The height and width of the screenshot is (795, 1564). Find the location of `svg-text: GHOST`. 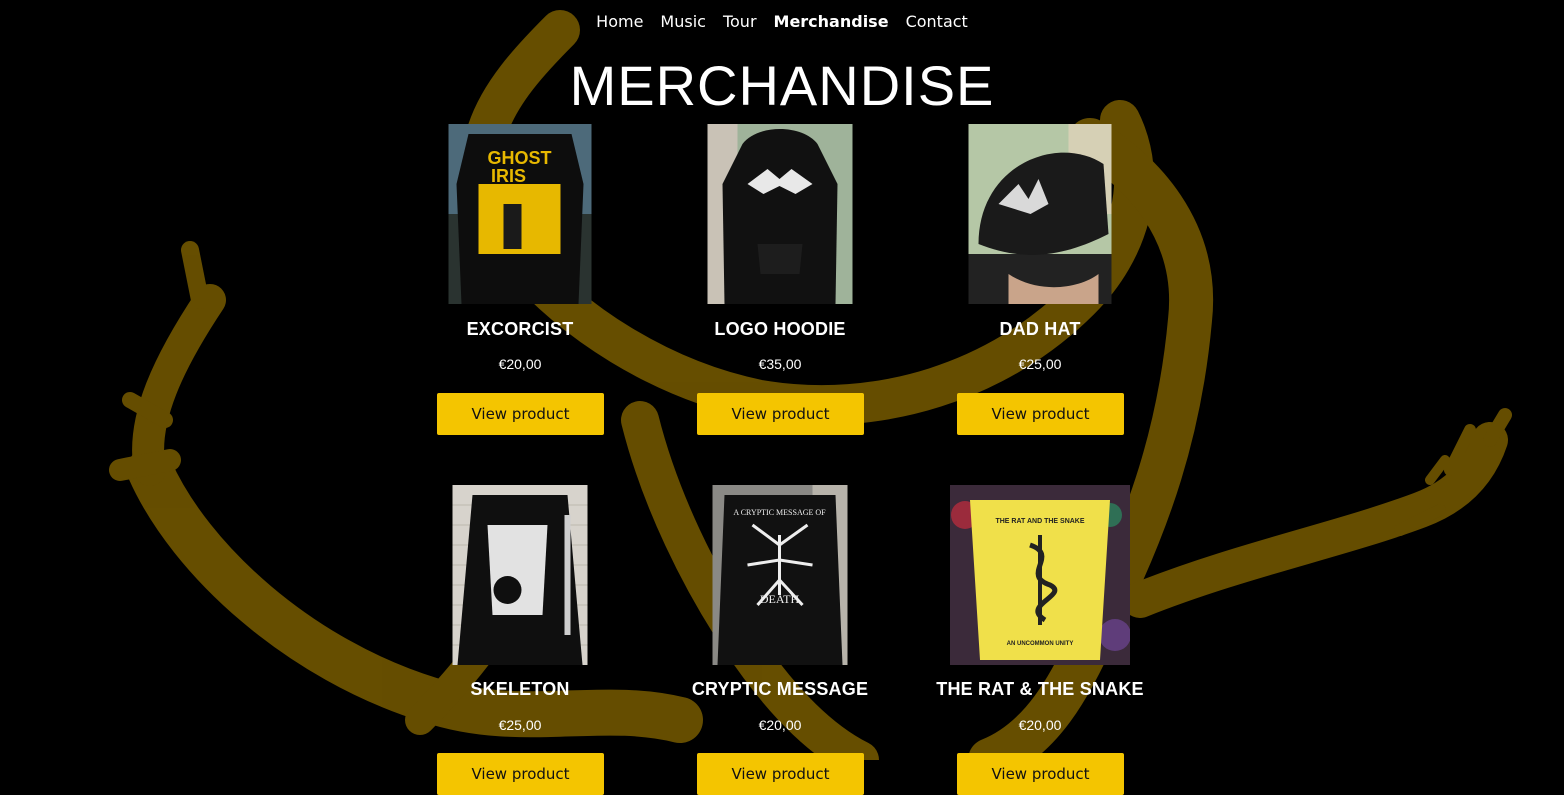

svg-text: GHOST is located at coordinates (519, 158).